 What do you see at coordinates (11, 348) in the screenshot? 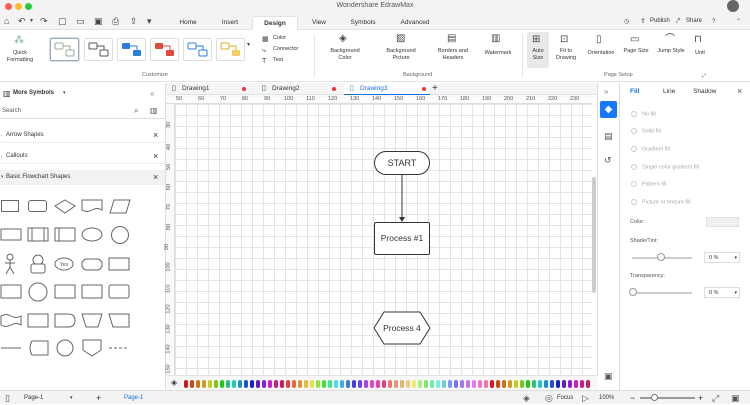
I see `shape-annotation` at bounding box center [11, 348].